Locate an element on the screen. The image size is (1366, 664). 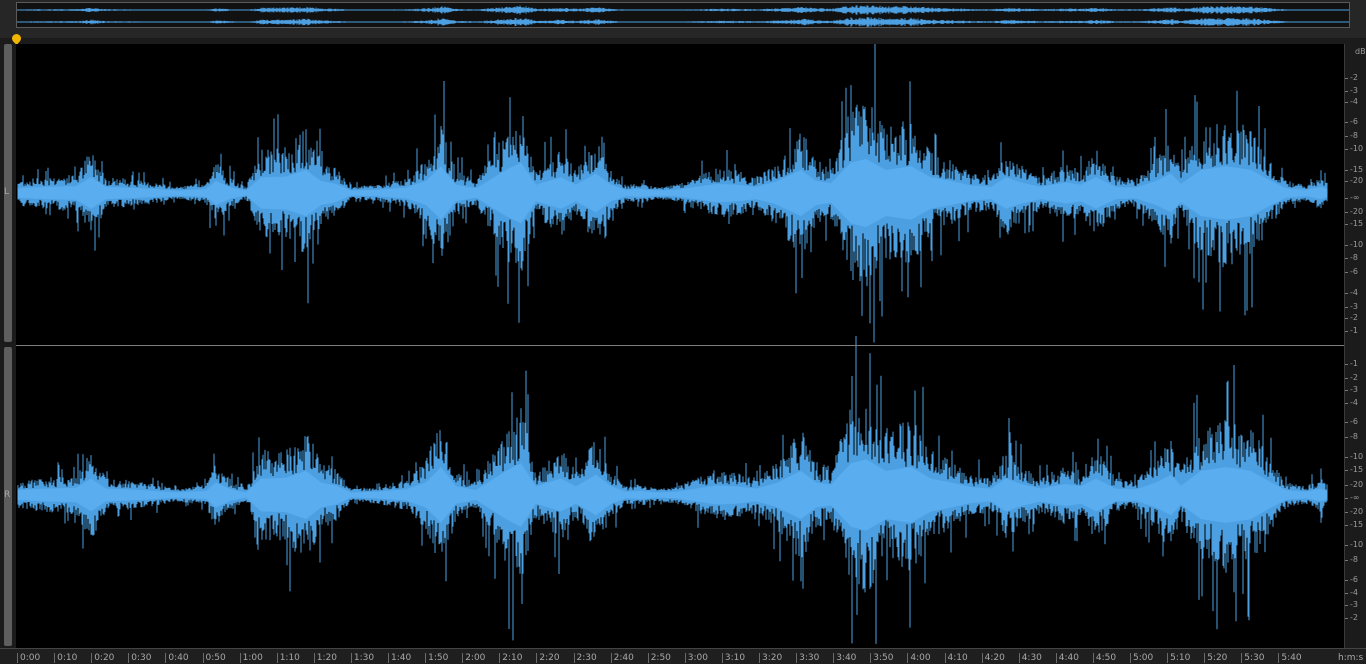
time-tick: 5:40 is located at coordinates (1290, 658).